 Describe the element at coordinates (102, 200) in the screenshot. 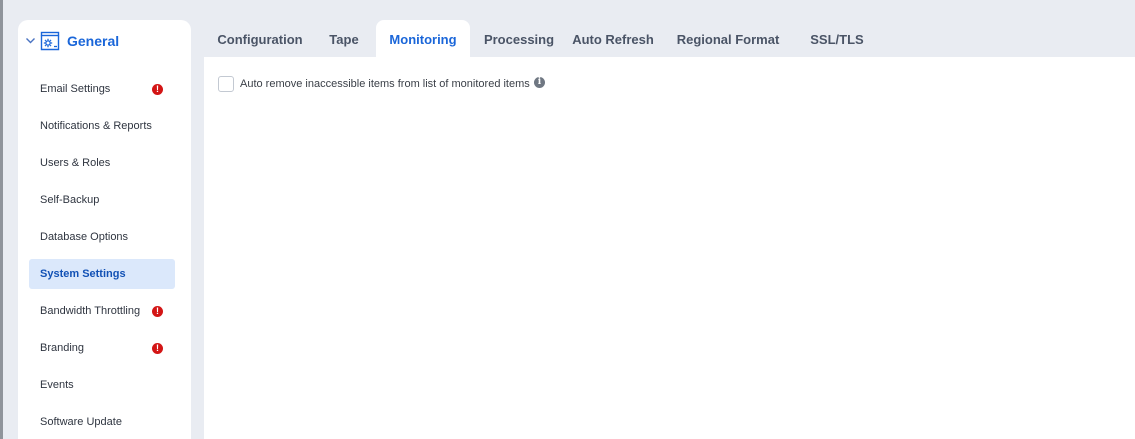

I see `sidebar-item-self-backup: Self-Backup` at that location.